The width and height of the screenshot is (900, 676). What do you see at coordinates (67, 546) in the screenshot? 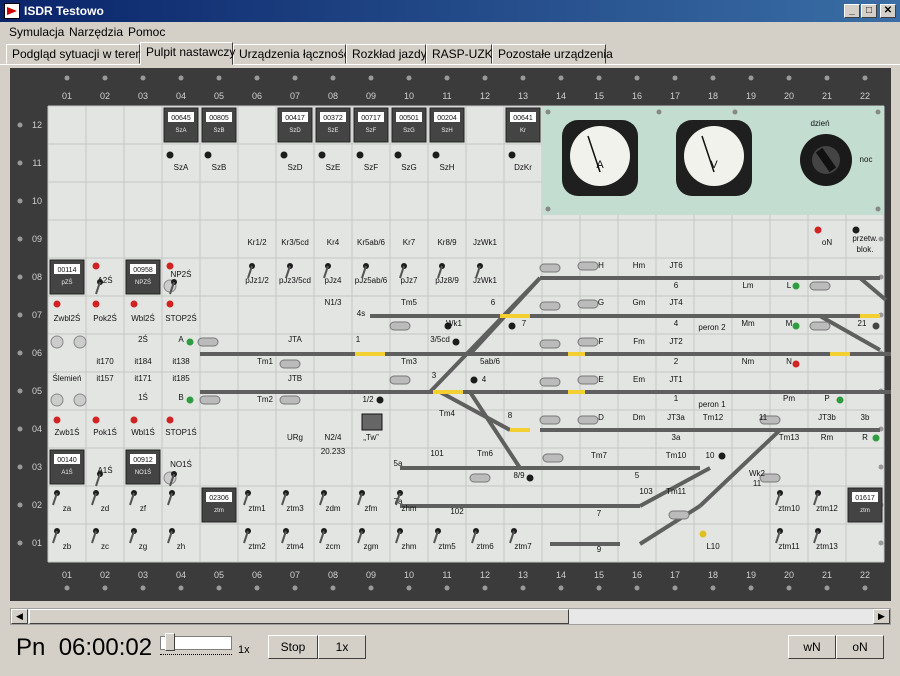
I see `board-label: zb` at bounding box center [67, 546].